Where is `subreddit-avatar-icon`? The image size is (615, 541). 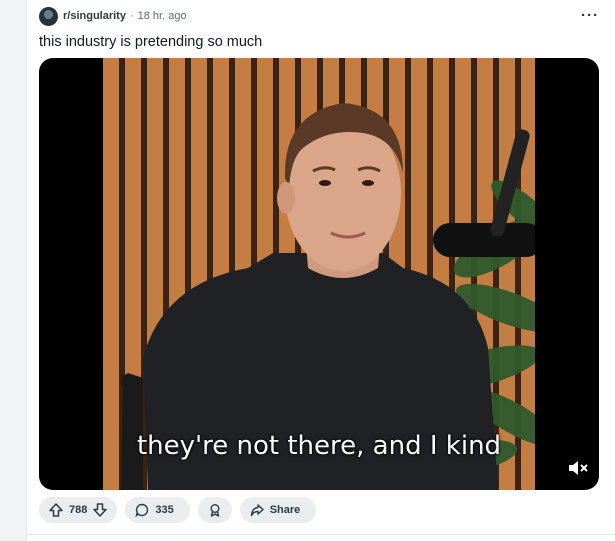
subreddit-avatar-icon is located at coordinates (48, 16).